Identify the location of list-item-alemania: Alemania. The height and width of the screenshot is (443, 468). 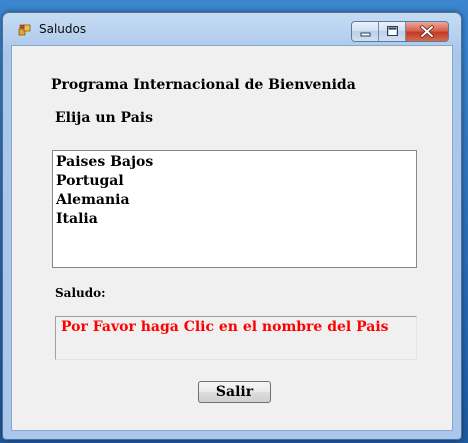
(236, 200).